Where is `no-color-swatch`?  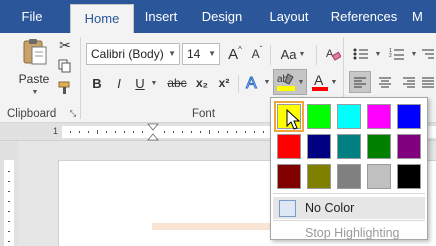
no-color-swatch is located at coordinates (287, 208).